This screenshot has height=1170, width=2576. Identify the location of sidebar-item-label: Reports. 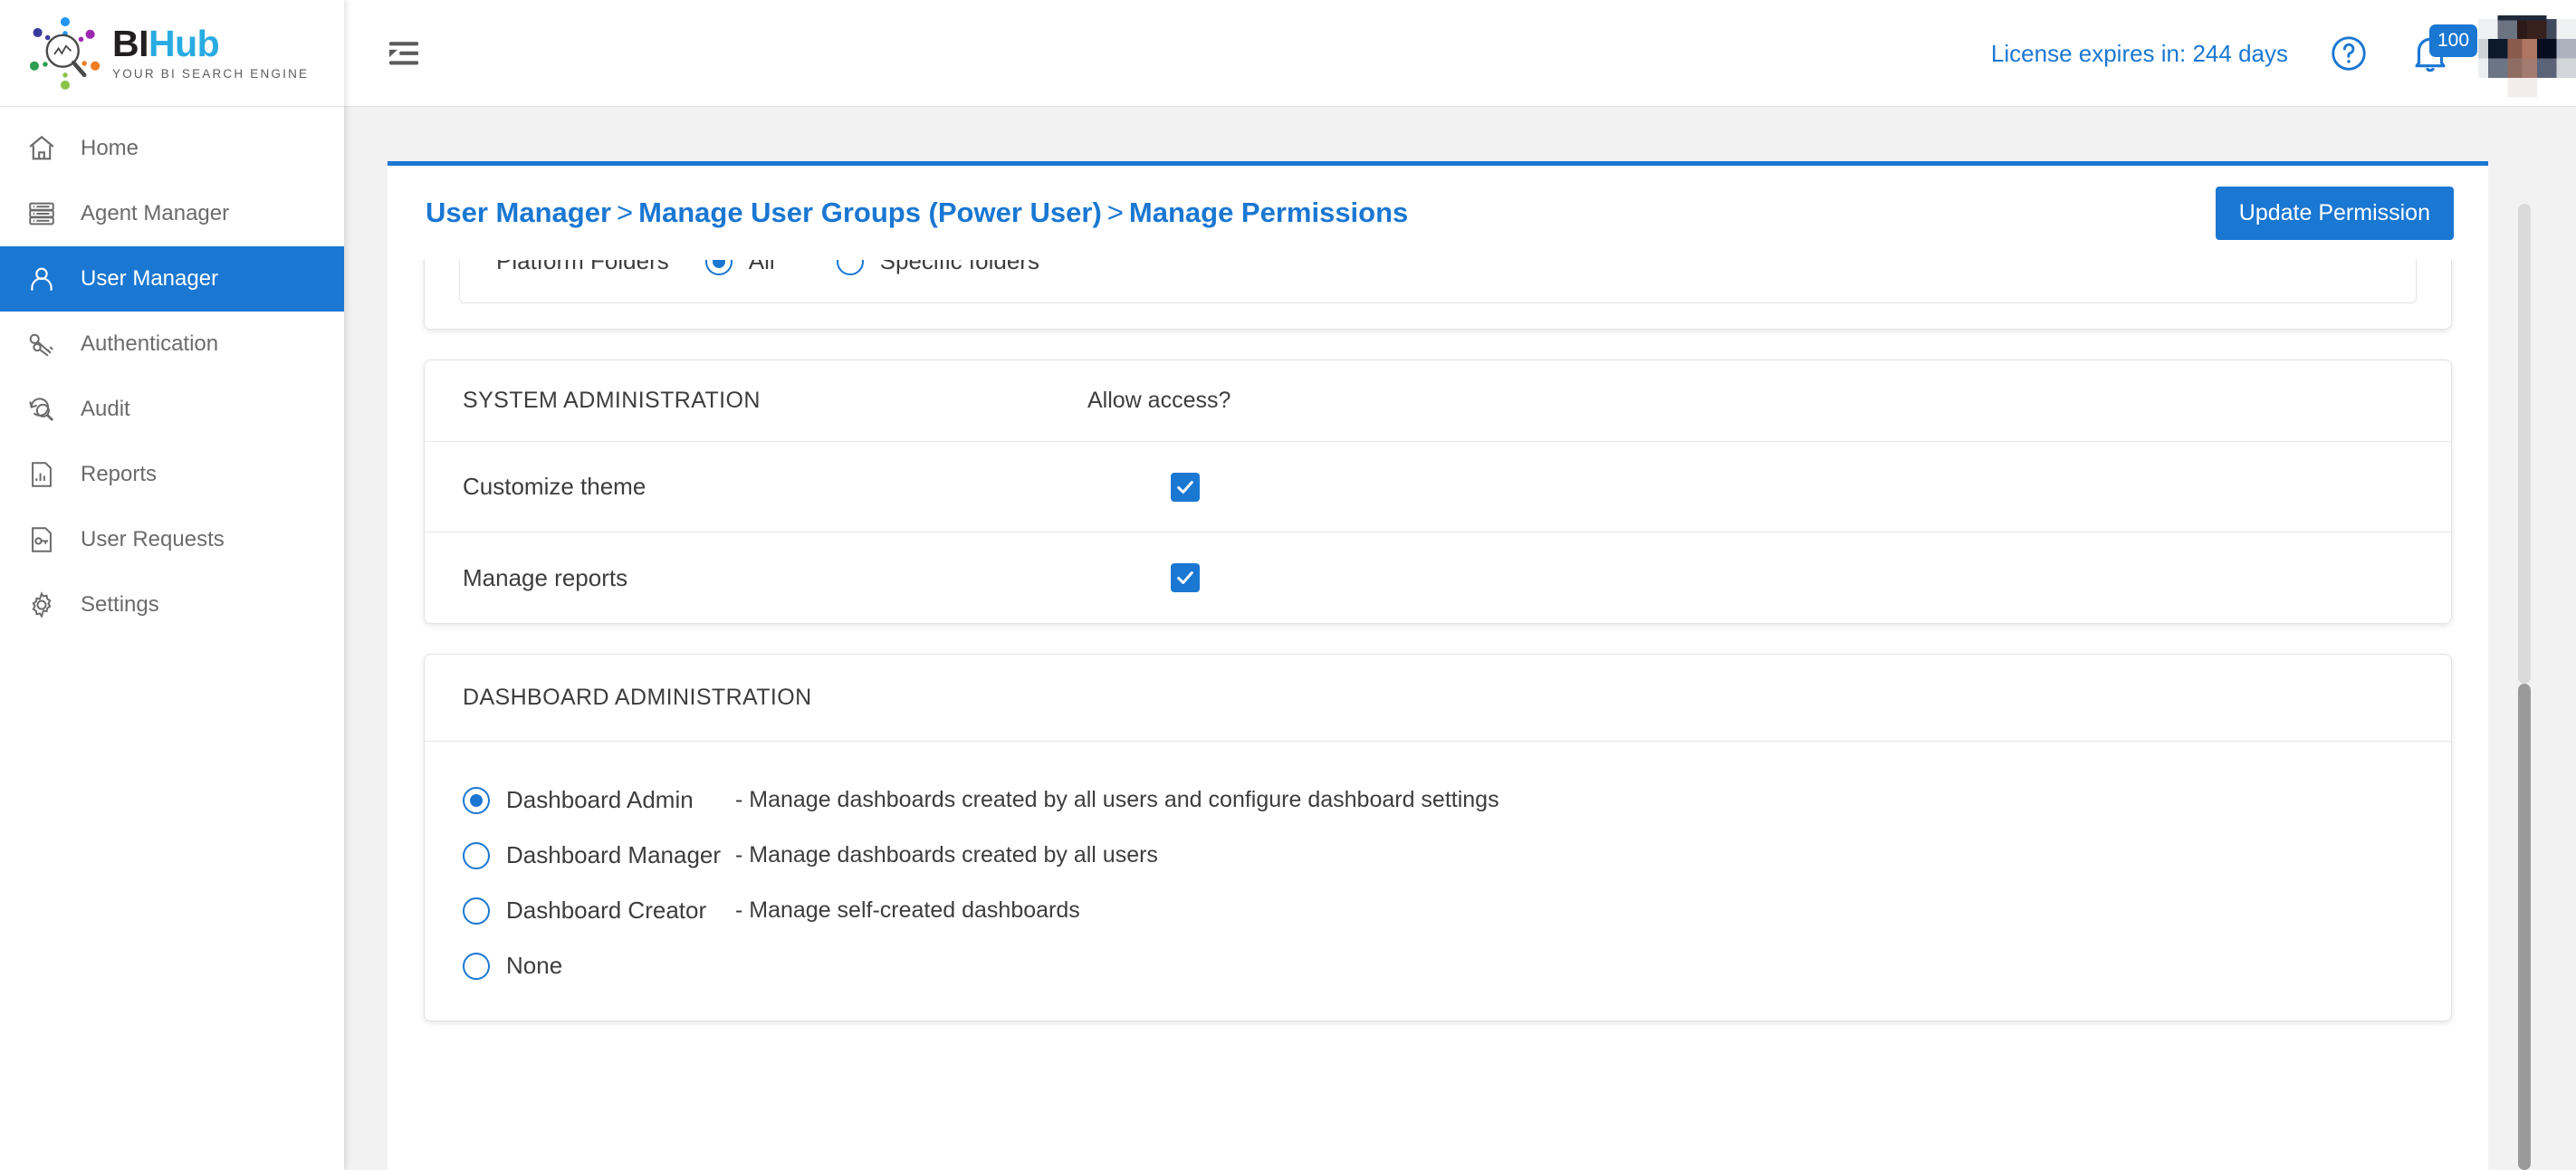
(119, 474).